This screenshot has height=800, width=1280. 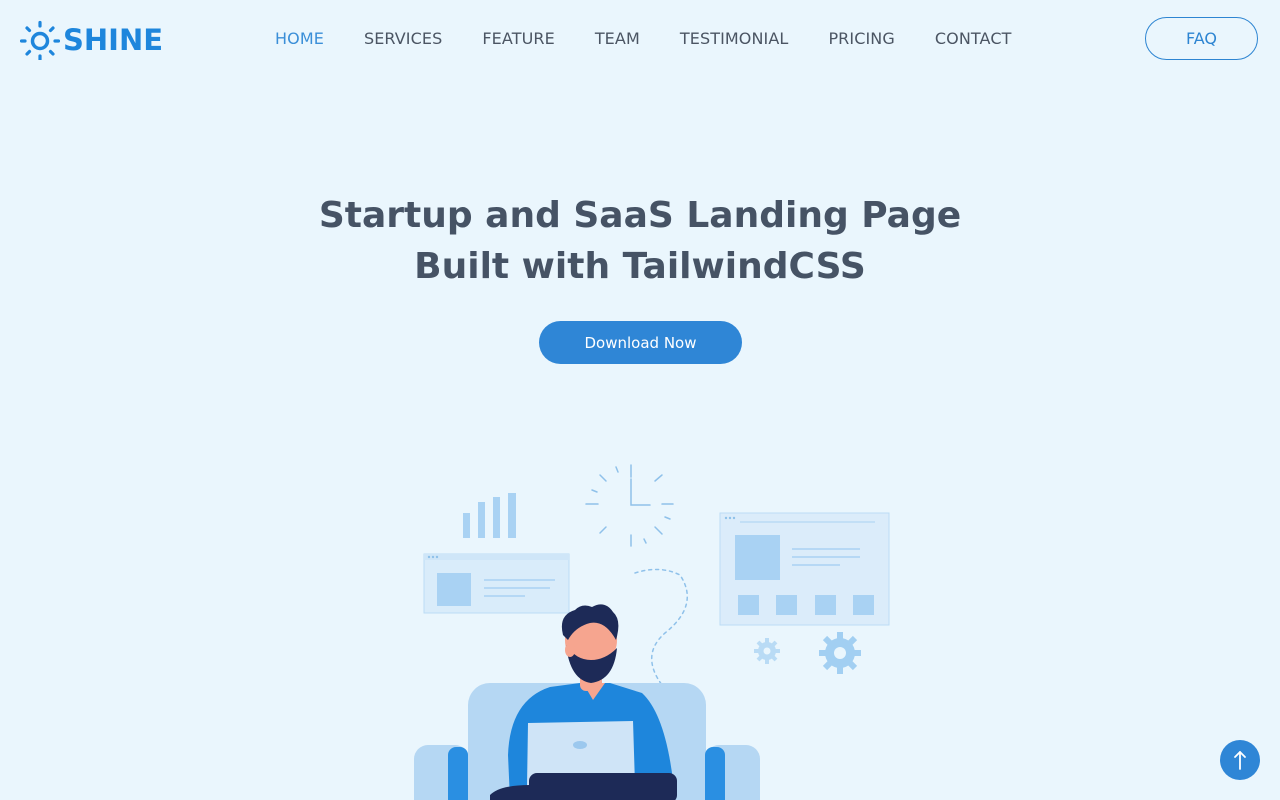 I want to click on nav-item-pricing: PRICING, so click(x=861, y=39).